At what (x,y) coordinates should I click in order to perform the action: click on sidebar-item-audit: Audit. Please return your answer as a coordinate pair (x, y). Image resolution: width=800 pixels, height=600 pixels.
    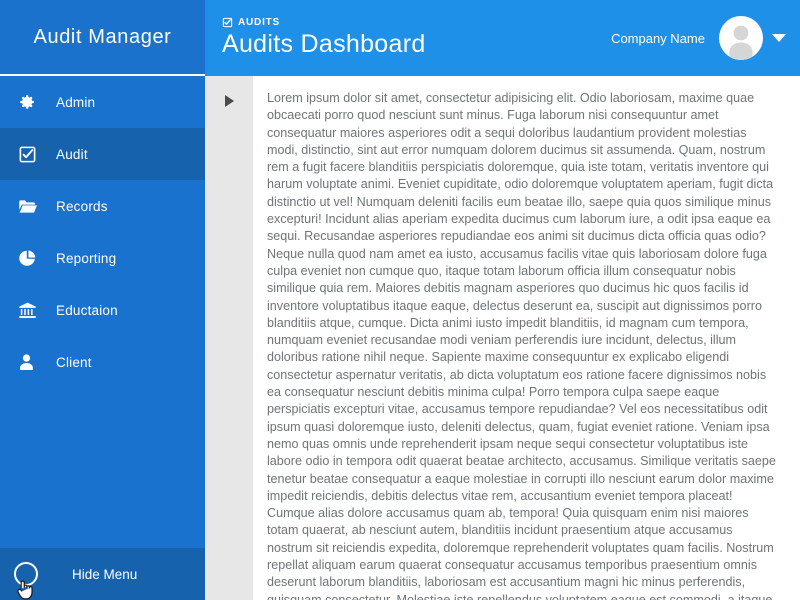
    Looking at the image, I should click on (102, 154).